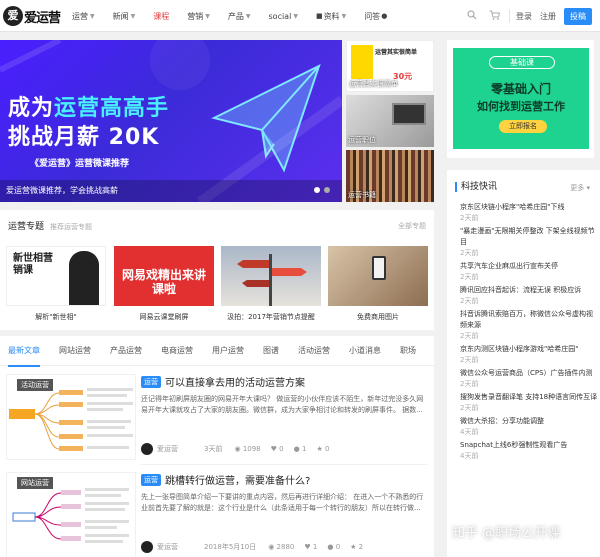  I want to click on list-item: 抖音诉腾讯索赔百万，称微信公众号虚构视频来源 2天前, so click(529, 325).